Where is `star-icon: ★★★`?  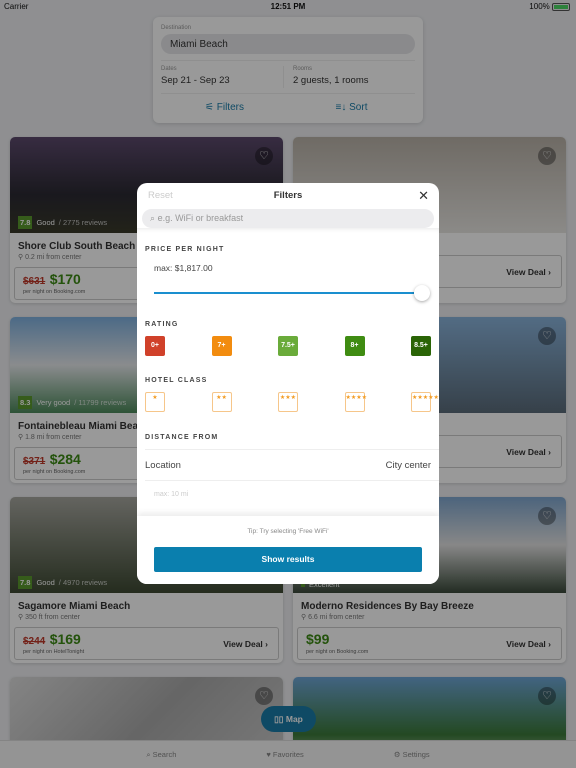 star-icon: ★★★ is located at coordinates (288, 398).